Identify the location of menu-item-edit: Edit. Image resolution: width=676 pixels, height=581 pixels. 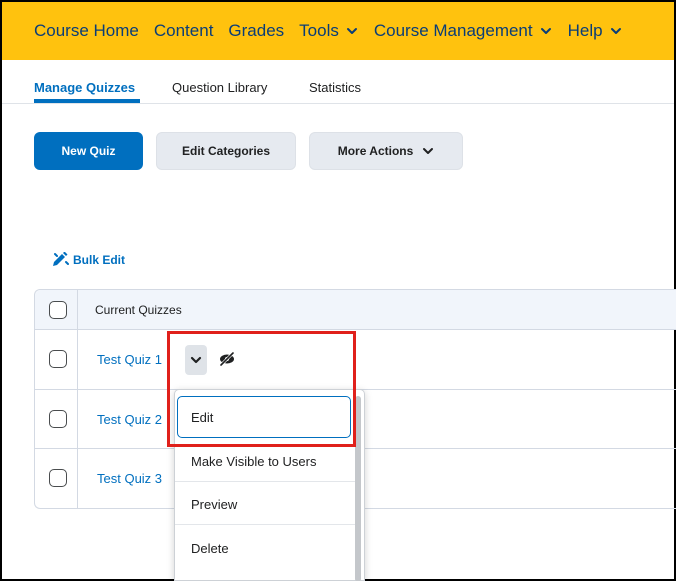
(264, 417).